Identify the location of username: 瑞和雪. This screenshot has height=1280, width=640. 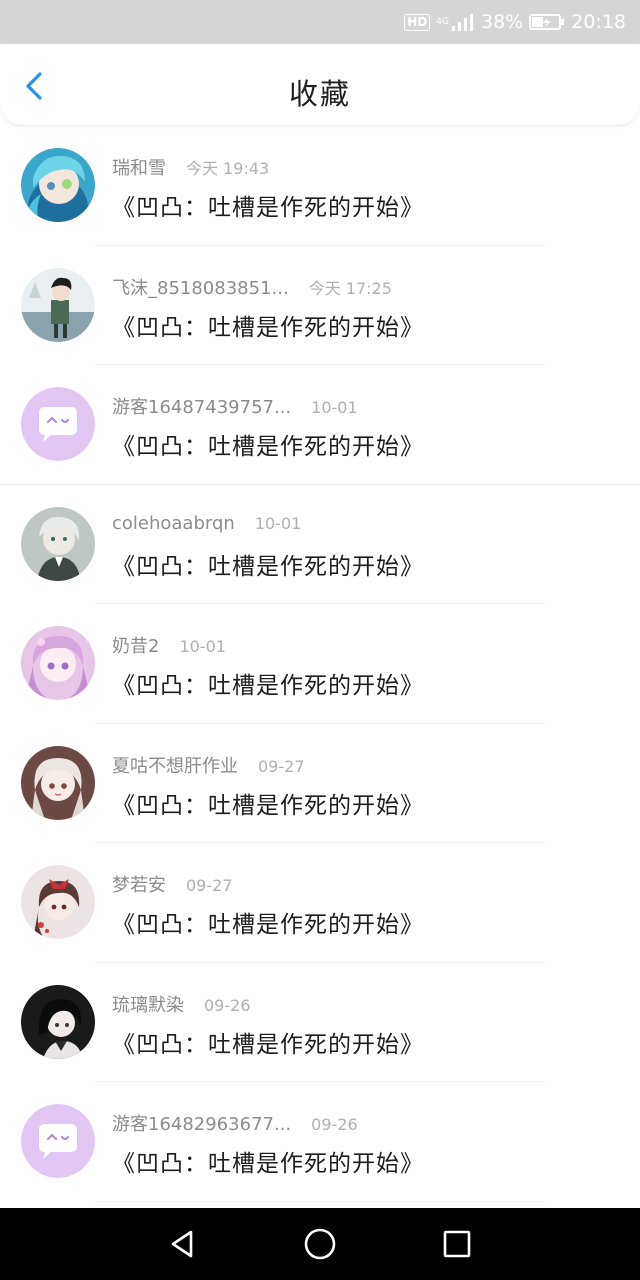
(139, 167).